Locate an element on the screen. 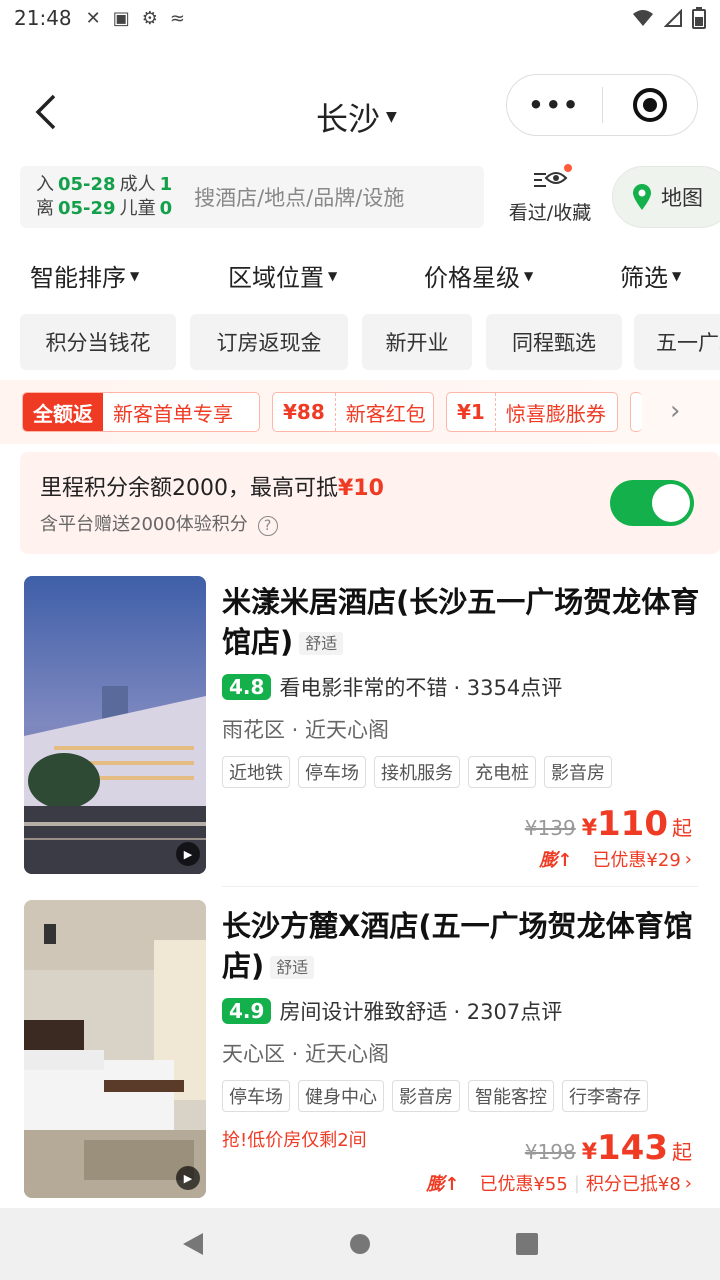 The width and height of the screenshot is (720, 1280). card-divider is located at coordinates (460, 886).